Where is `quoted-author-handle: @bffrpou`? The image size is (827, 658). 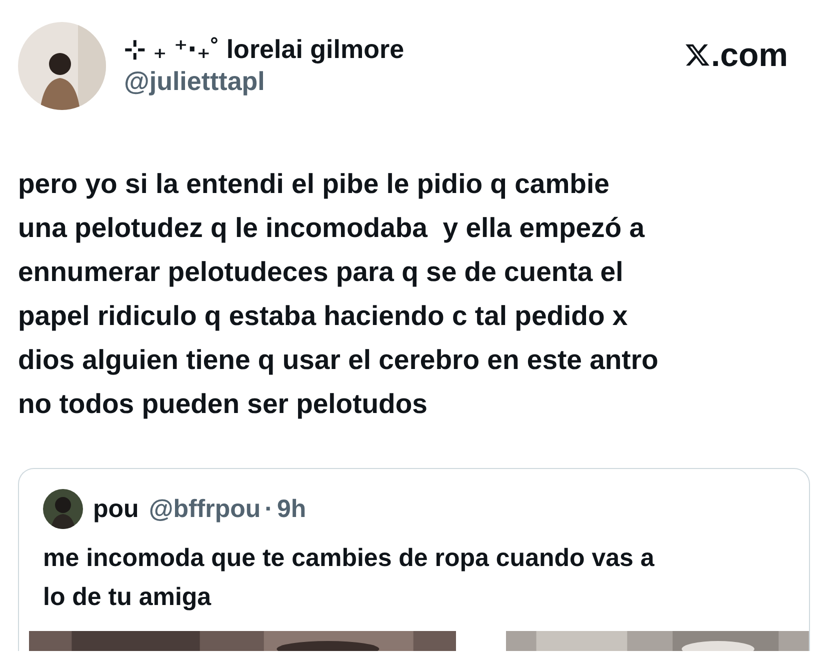 quoted-author-handle: @bffrpou is located at coordinates (204, 509).